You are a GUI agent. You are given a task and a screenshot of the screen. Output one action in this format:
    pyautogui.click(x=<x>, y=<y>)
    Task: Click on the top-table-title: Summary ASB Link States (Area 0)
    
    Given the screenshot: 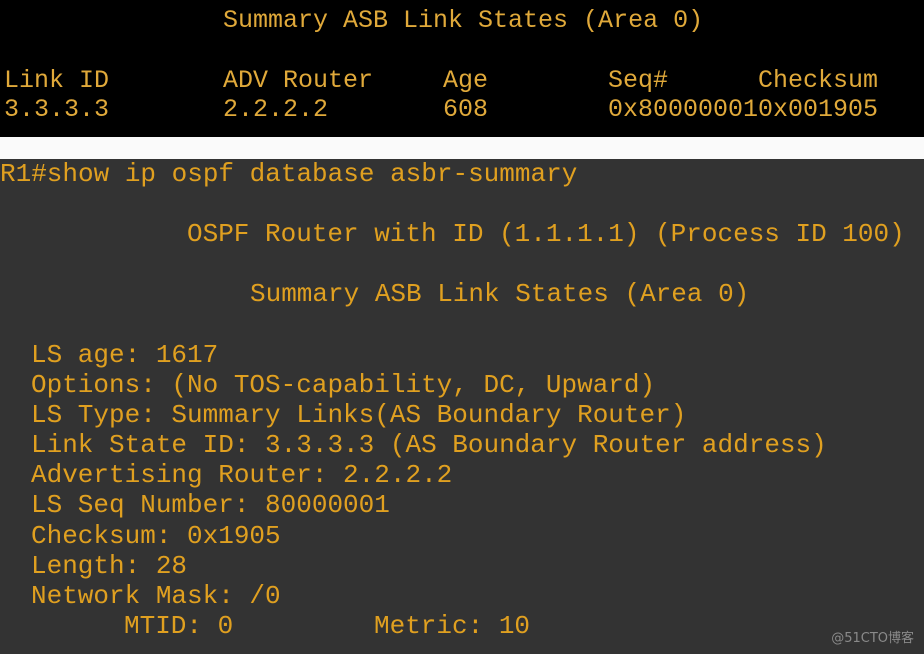 What is the action you would take?
    pyautogui.click(x=463, y=20)
    